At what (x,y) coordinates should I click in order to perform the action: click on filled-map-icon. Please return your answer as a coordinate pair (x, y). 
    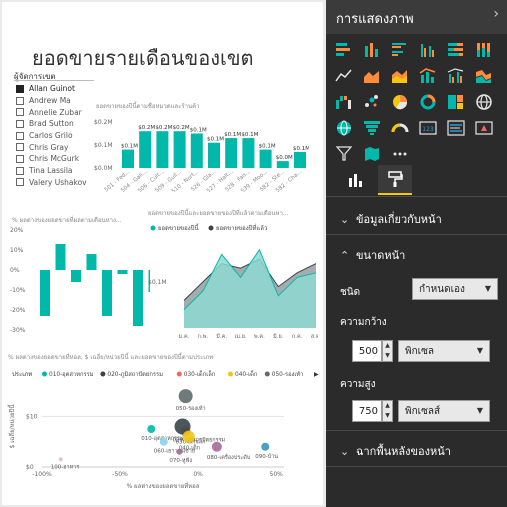
    Looking at the image, I should click on (344, 128).